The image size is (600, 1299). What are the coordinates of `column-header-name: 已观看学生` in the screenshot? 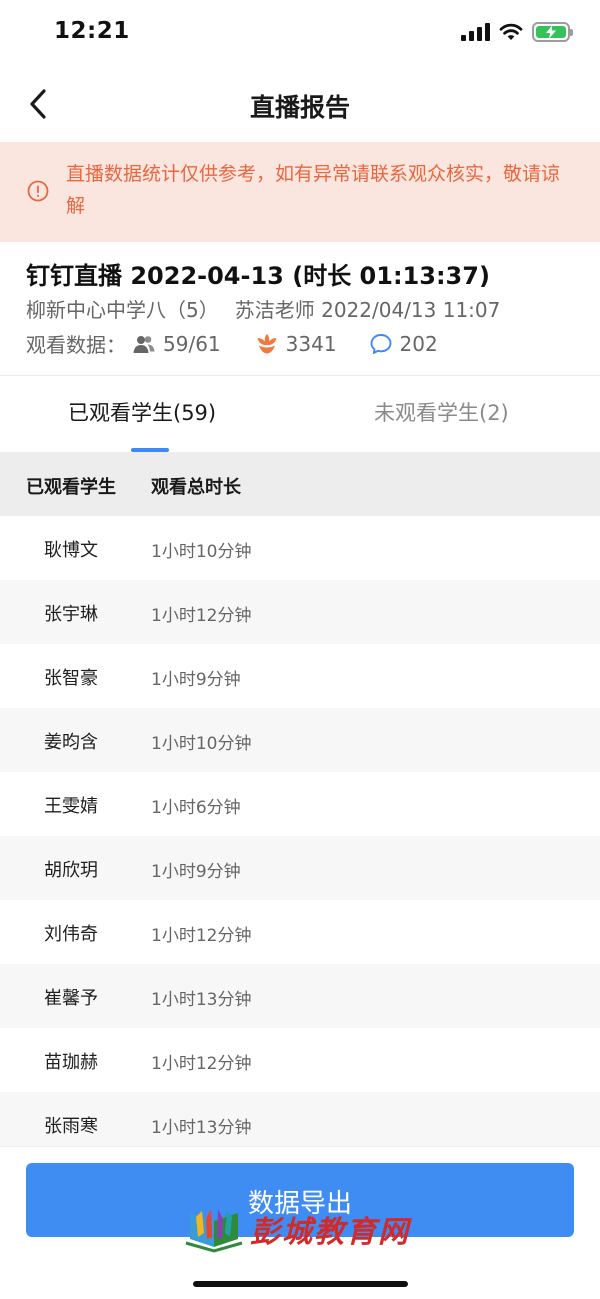 It's located at (71, 487).